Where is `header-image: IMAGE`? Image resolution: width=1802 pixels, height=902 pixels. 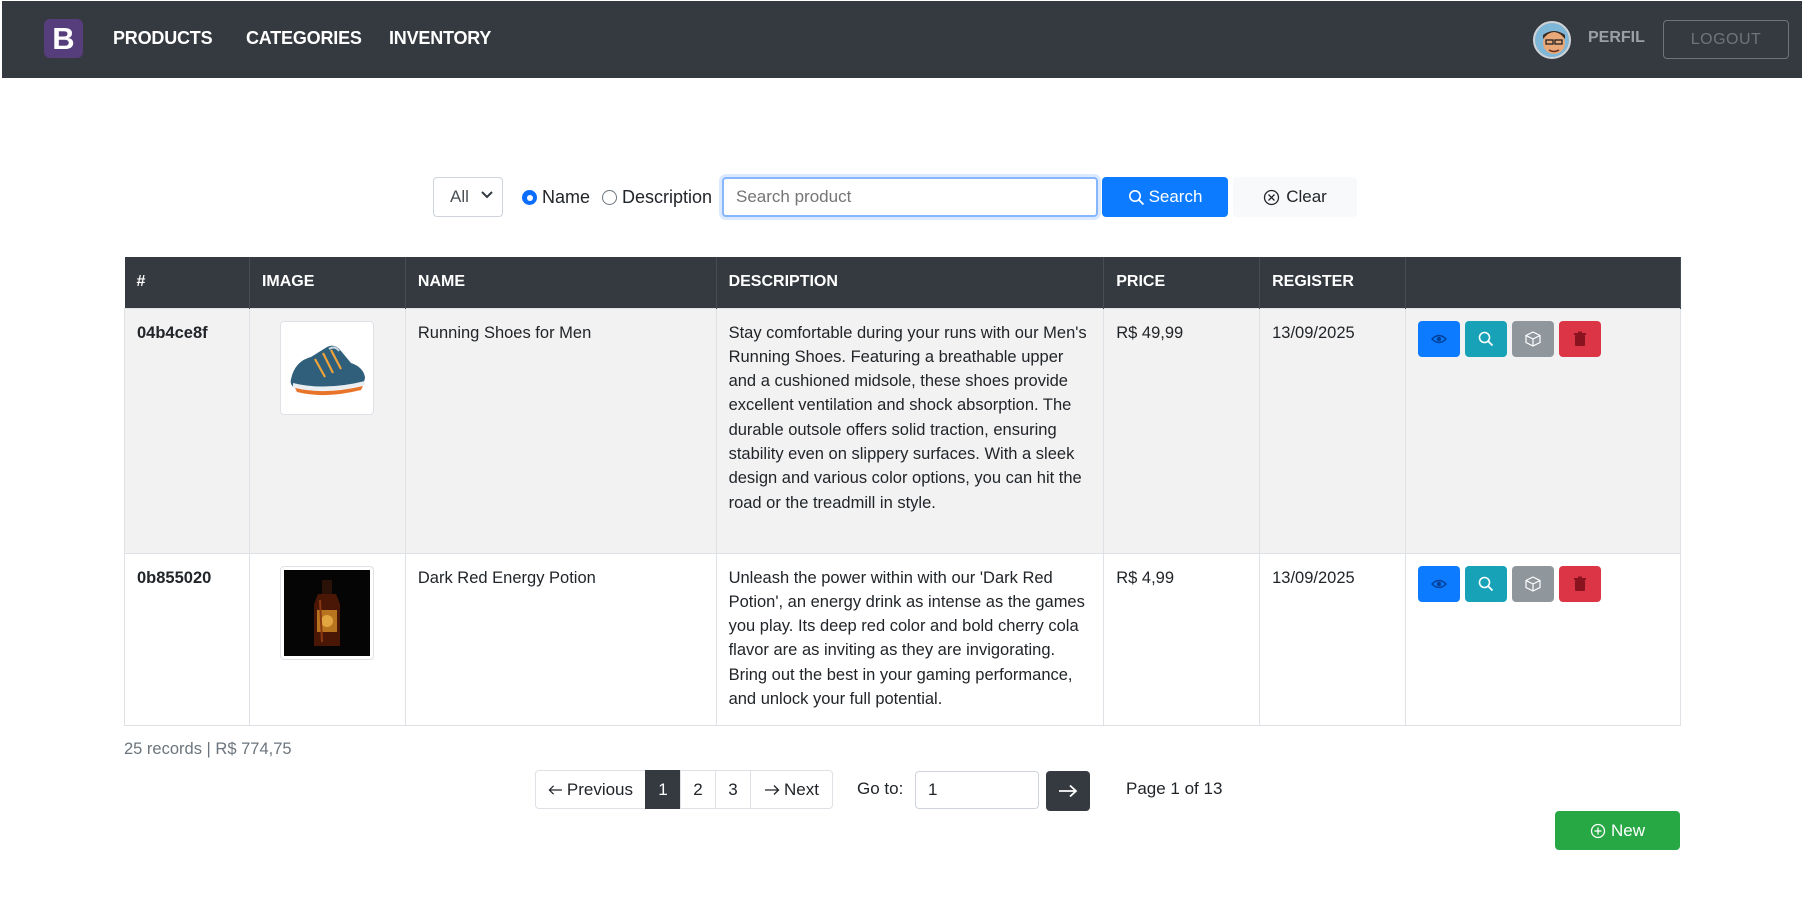
header-image: IMAGE is located at coordinates (327, 282).